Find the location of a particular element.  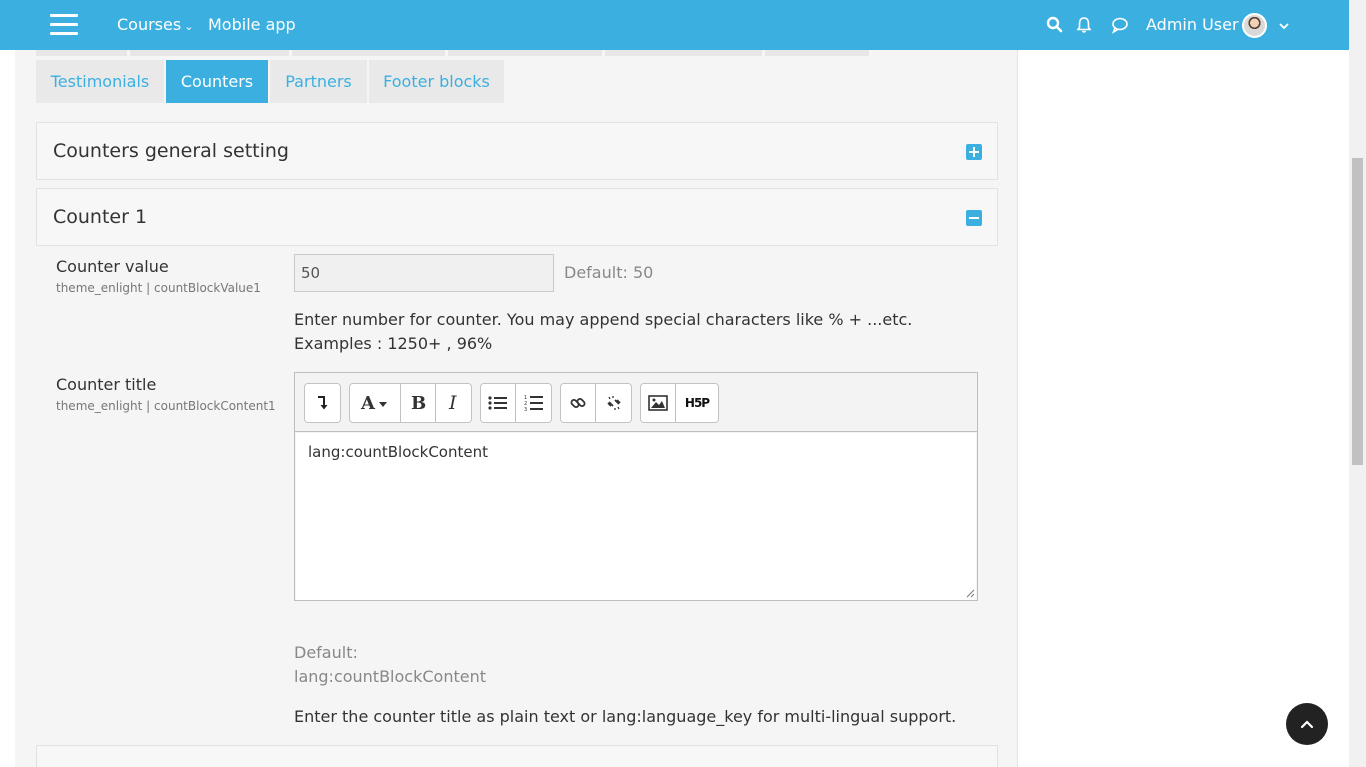

top-navbar: Courses ⌄ Mobile app Admin User is located at coordinates (674, 25).